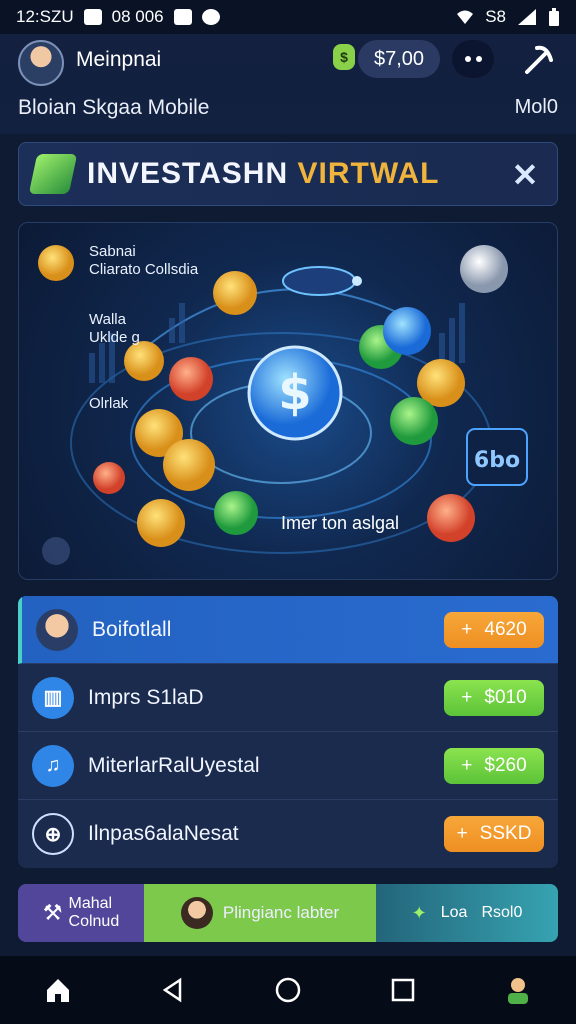 The width and height of the screenshot is (576, 1024). I want to click on signal-icon, so click(527, 17).